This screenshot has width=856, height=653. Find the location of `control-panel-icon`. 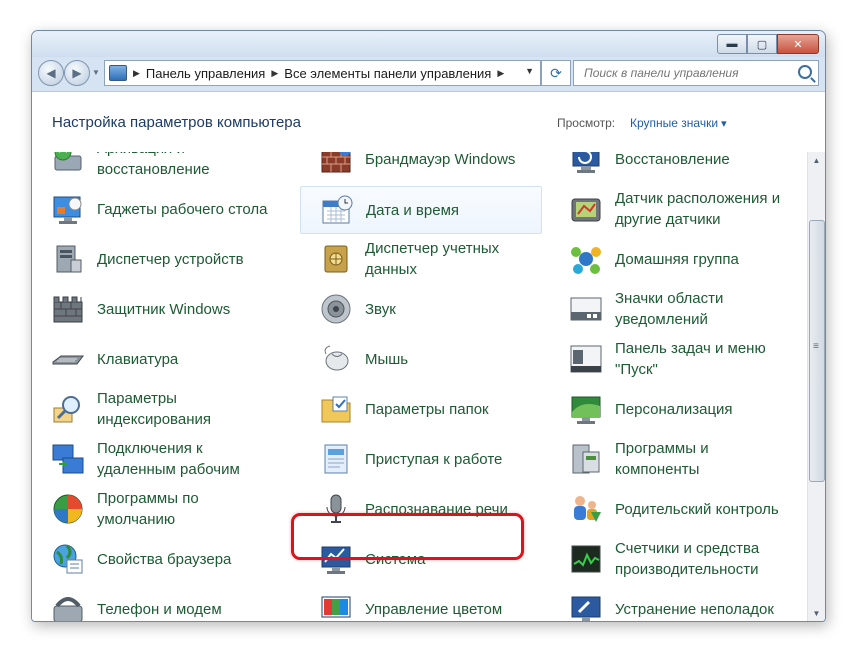

control-panel-icon is located at coordinates (118, 73).